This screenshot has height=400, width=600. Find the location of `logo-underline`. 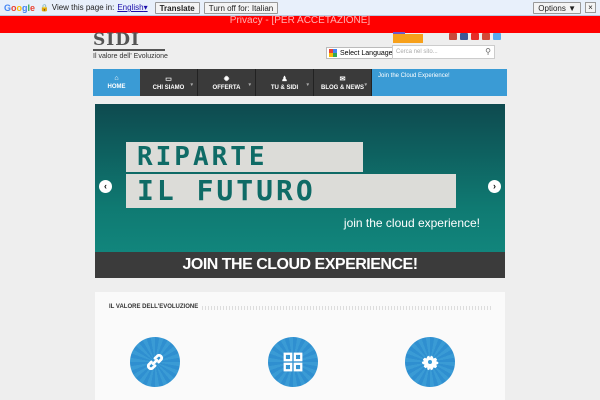

logo-underline is located at coordinates (129, 50).